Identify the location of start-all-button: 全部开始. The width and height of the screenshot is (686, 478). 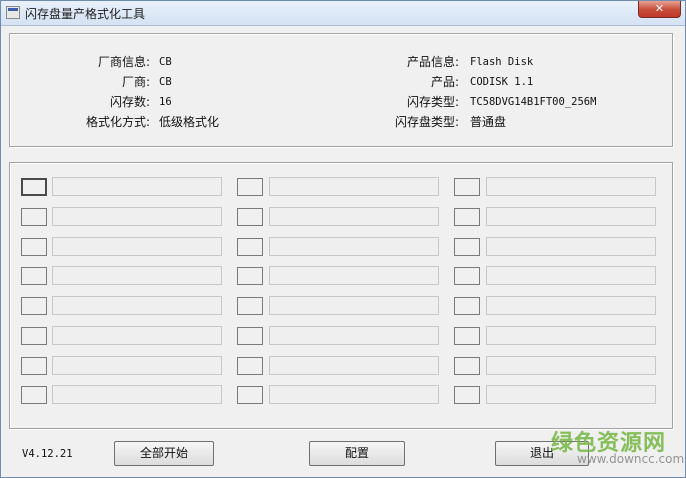
(164, 453).